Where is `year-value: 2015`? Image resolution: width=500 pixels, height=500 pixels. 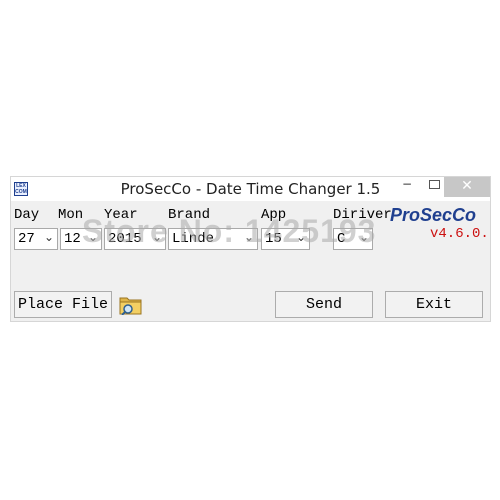
year-value: 2015 is located at coordinates (125, 239).